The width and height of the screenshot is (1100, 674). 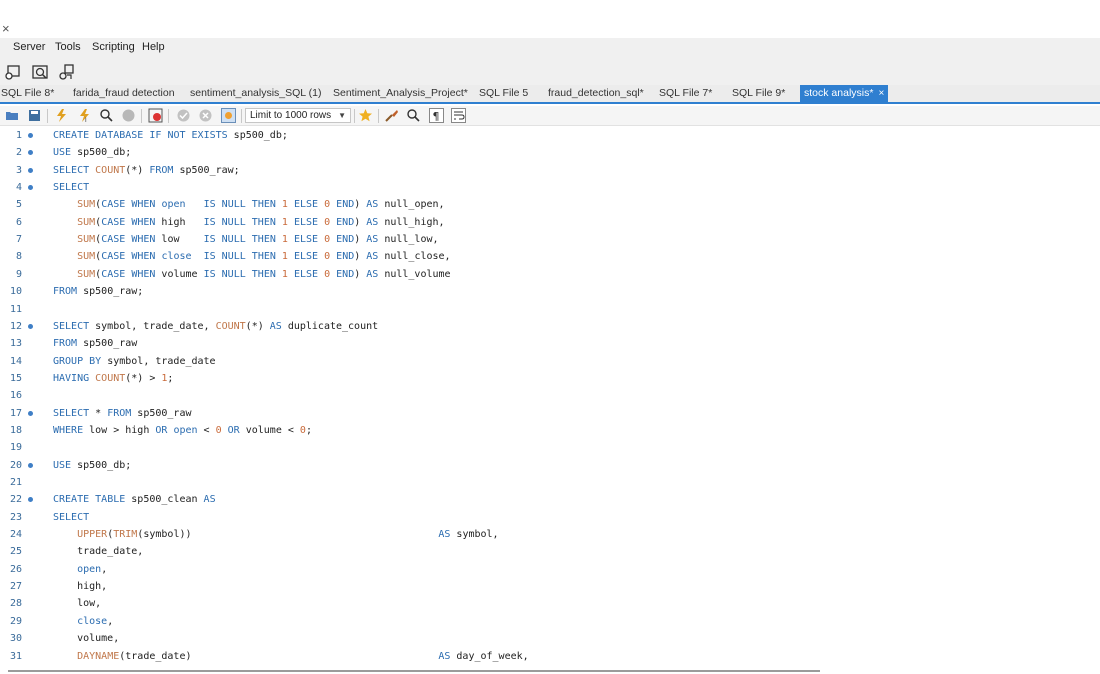 What do you see at coordinates (205, 115) in the screenshot?
I see `rollback-icon` at bounding box center [205, 115].